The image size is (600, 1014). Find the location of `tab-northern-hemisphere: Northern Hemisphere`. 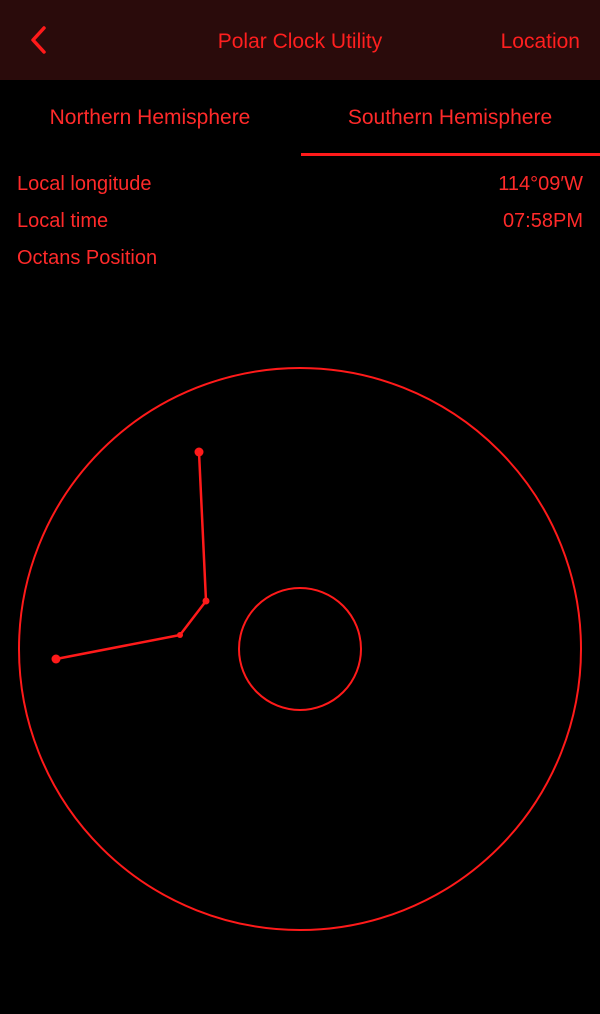

tab-northern-hemisphere: Northern Hemisphere is located at coordinates (150, 118).